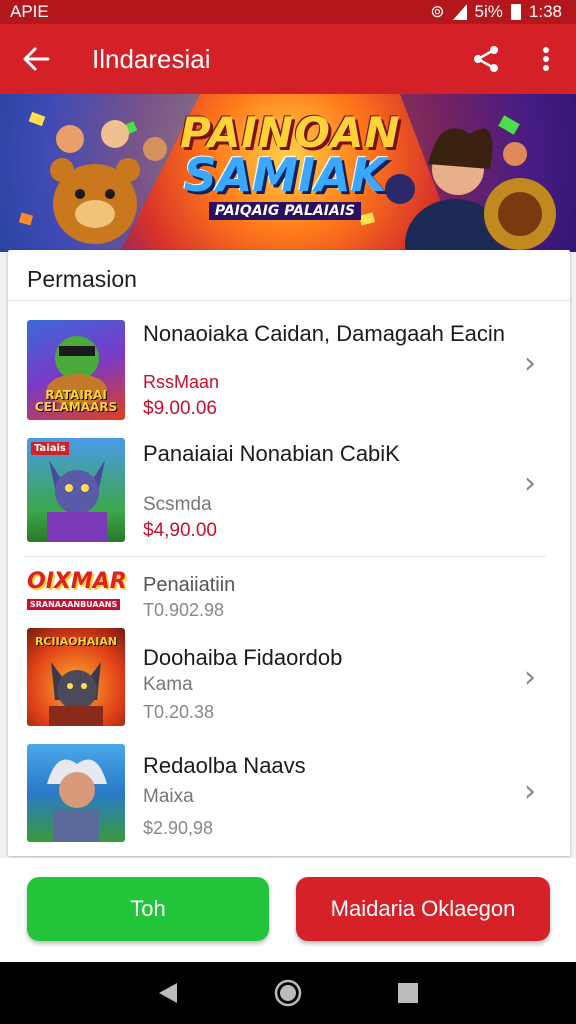 This screenshot has width=576, height=1024. What do you see at coordinates (177, 504) in the screenshot?
I see `item-subtitle: Scsmda` at bounding box center [177, 504].